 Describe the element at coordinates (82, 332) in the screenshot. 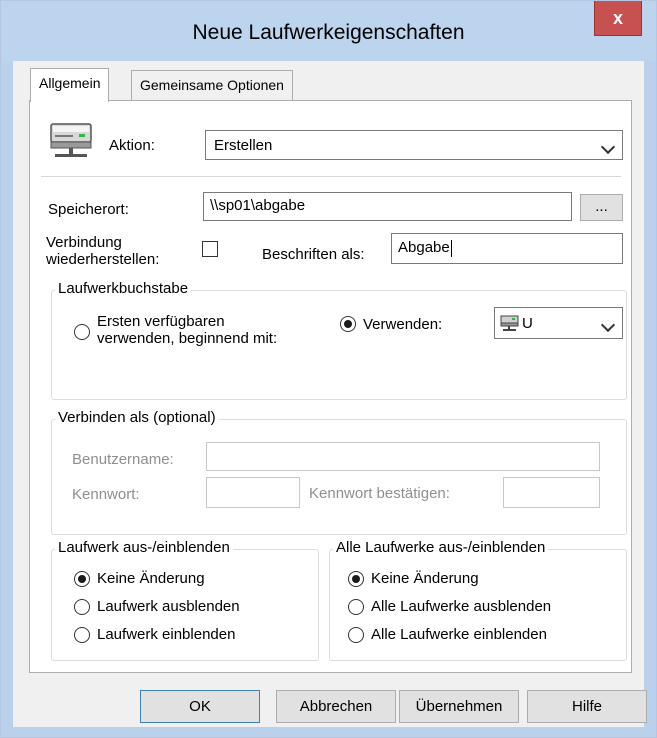

I see `first-available-radio` at that location.